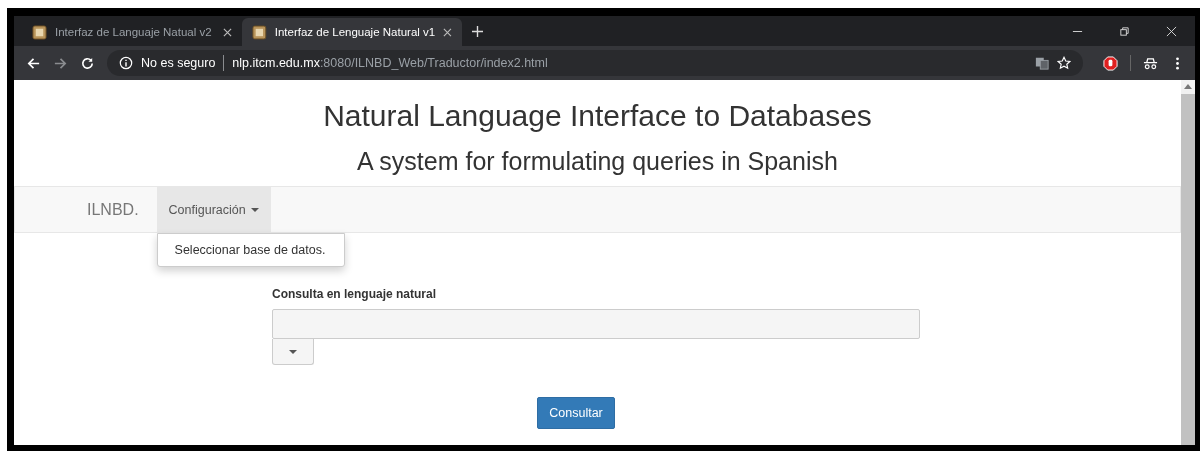 This screenshot has height=451, width=1200. What do you see at coordinates (597, 116) in the screenshot?
I see `page-title: Natural Language Interface to Databases` at bounding box center [597, 116].